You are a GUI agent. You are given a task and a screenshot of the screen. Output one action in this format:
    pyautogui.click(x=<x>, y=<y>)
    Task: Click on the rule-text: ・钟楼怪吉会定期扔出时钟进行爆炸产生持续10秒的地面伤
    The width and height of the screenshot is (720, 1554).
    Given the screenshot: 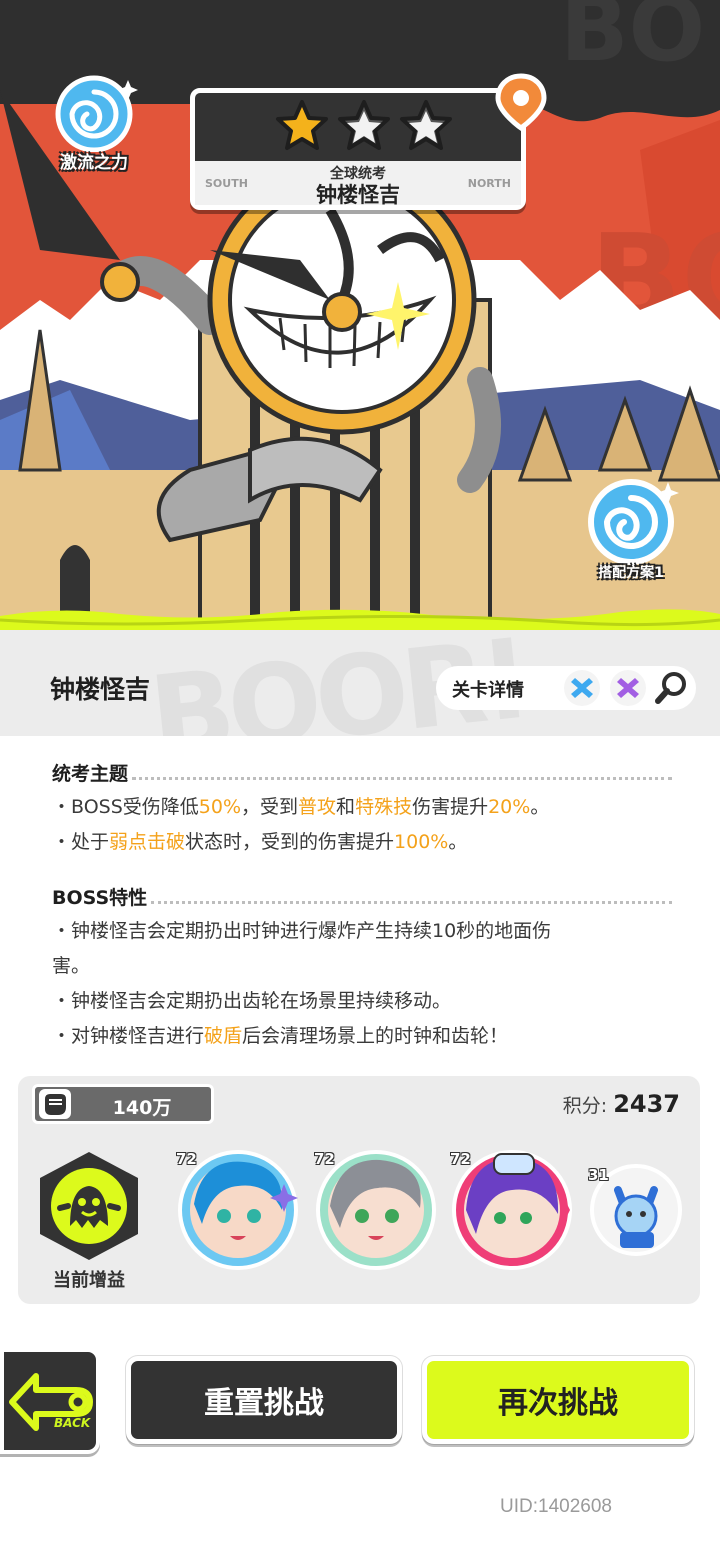 What is the action you would take?
    pyautogui.click(x=302, y=931)
    